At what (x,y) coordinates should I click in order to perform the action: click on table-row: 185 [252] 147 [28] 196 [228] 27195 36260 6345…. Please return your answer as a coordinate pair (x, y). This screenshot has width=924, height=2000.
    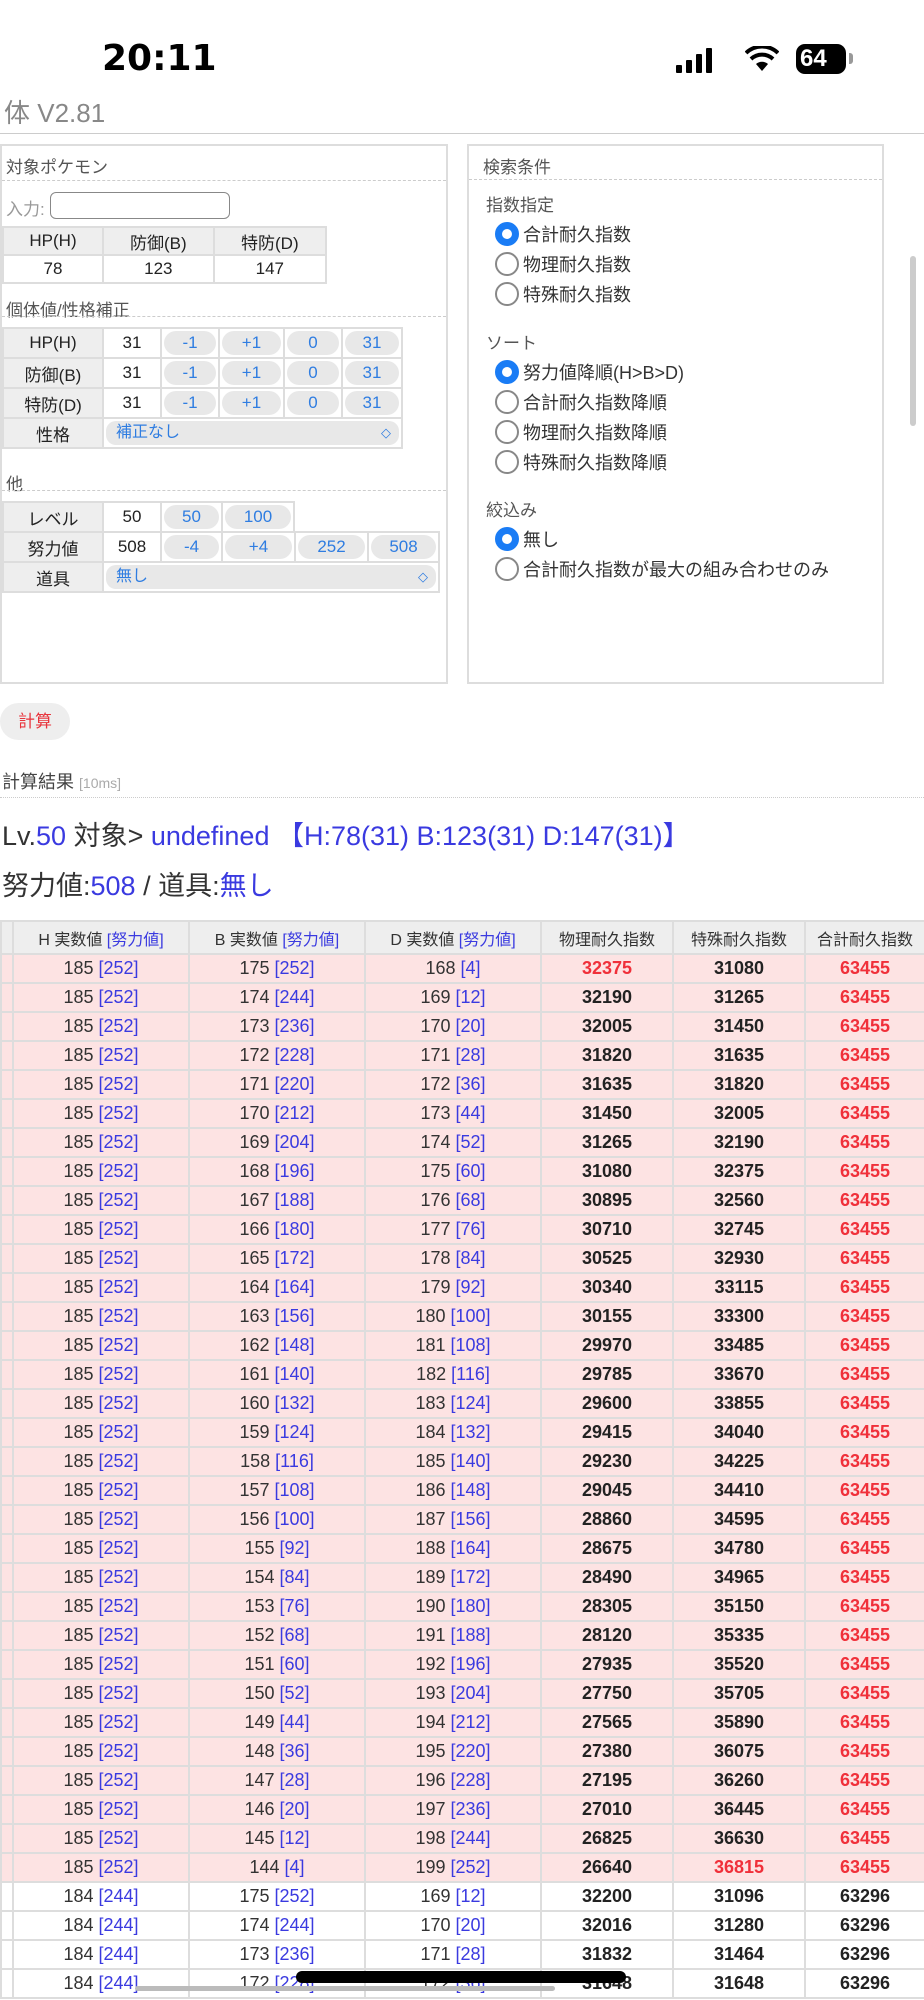
    Looking at the image, I should click on (462, 1780).